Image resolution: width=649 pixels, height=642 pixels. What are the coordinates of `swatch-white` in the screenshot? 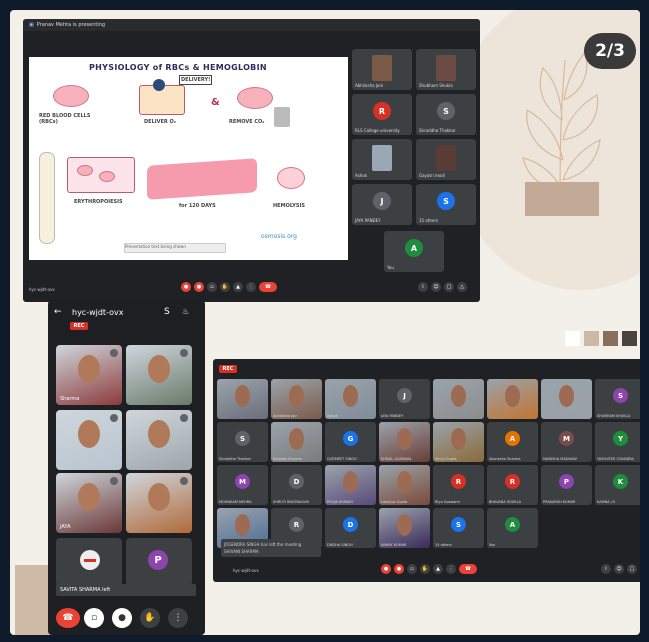 It's located at (572, 338).